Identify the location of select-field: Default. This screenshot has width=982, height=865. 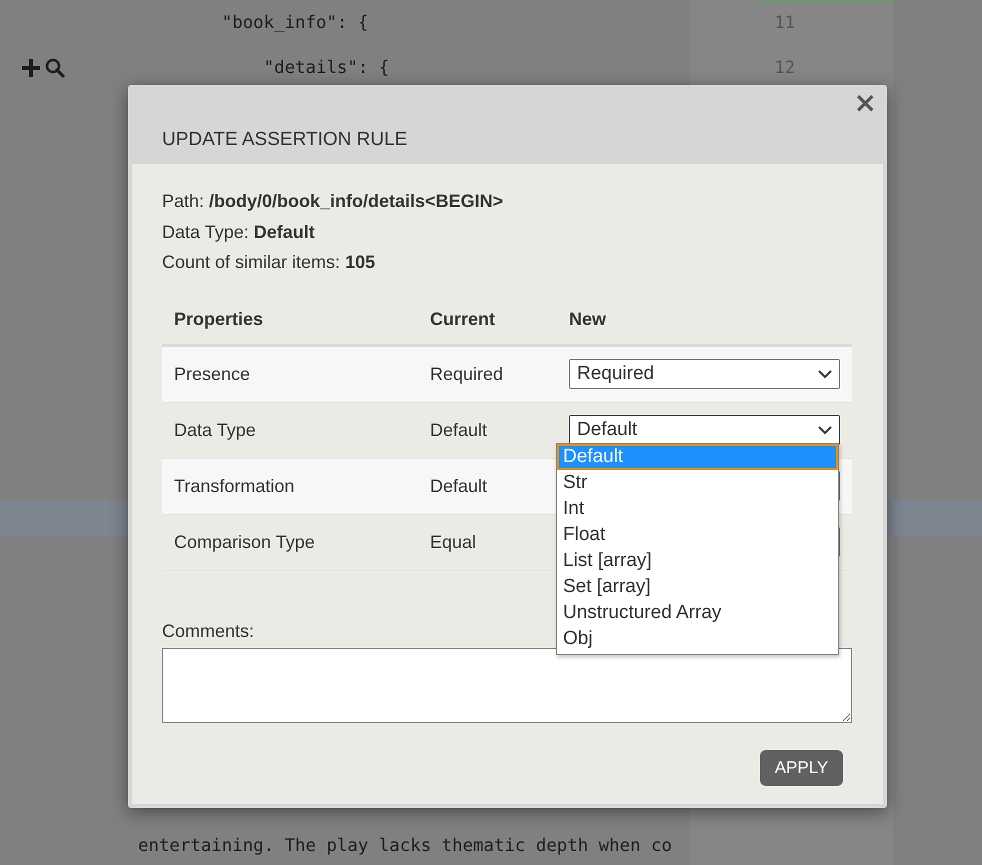
(704, 430).